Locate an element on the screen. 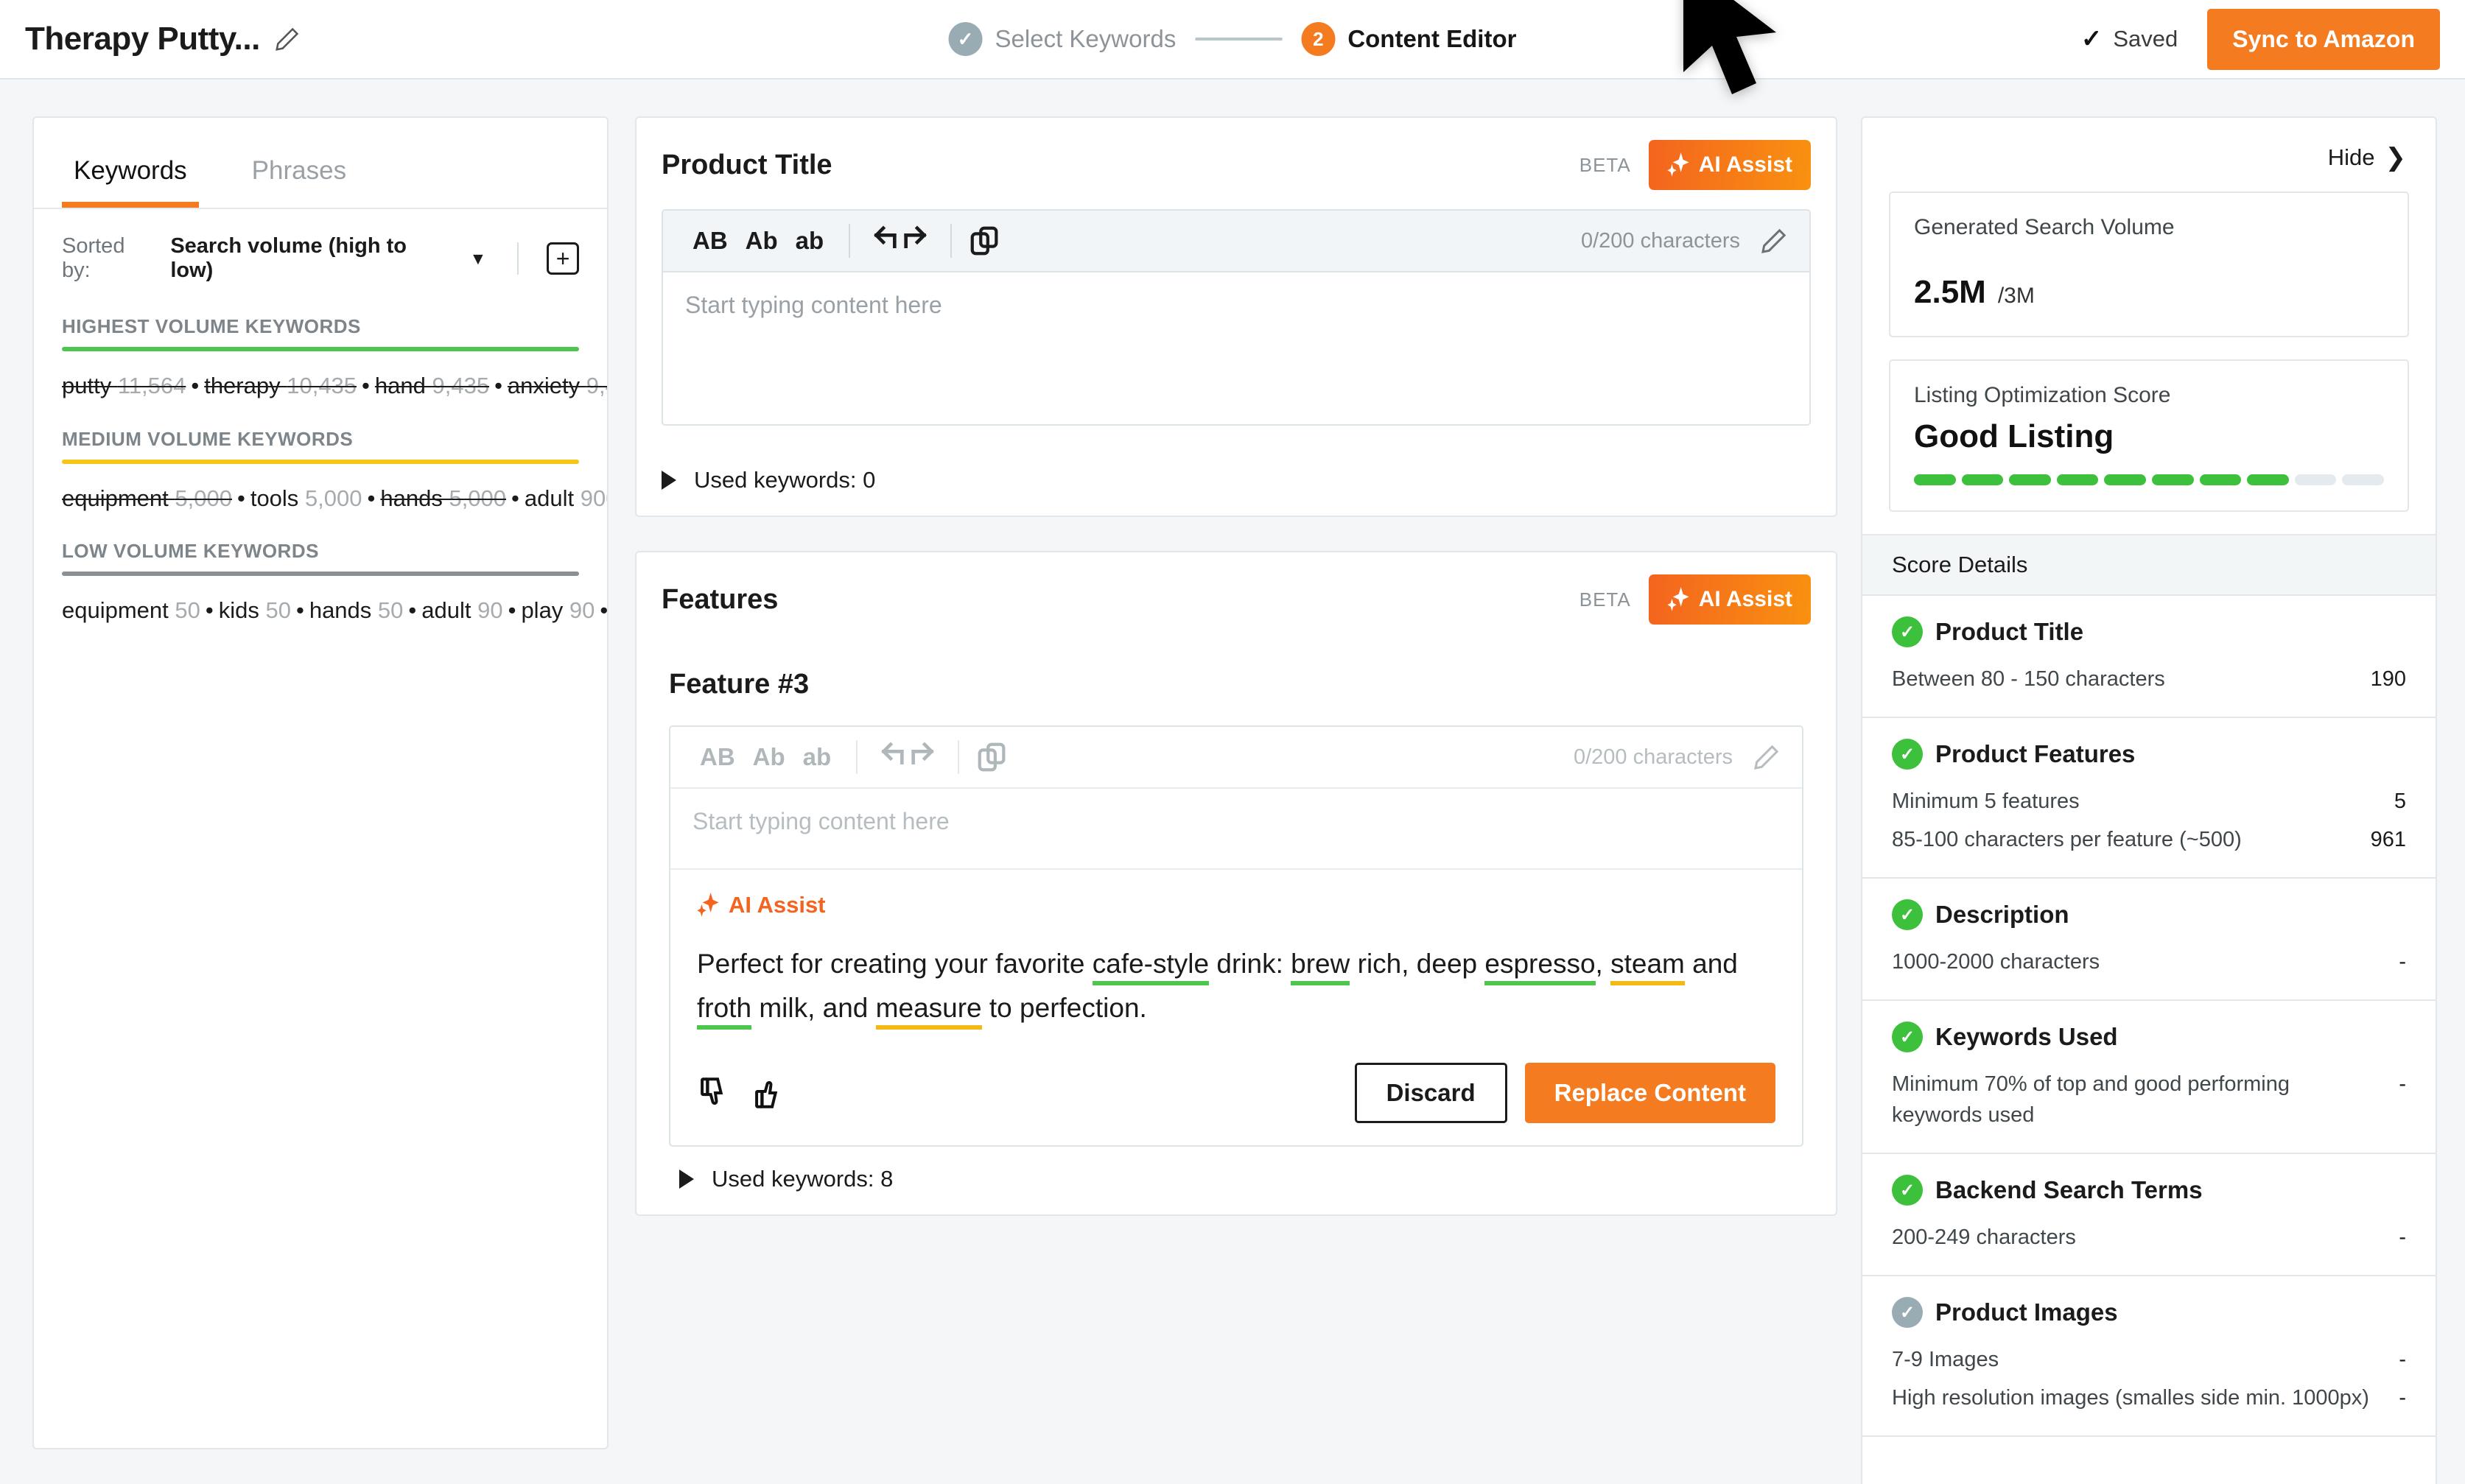 Image resolution: width=2465 pixels, height=1484 pixels. ai-assist-label: AI Assist is located at coordinates (1745, 165).